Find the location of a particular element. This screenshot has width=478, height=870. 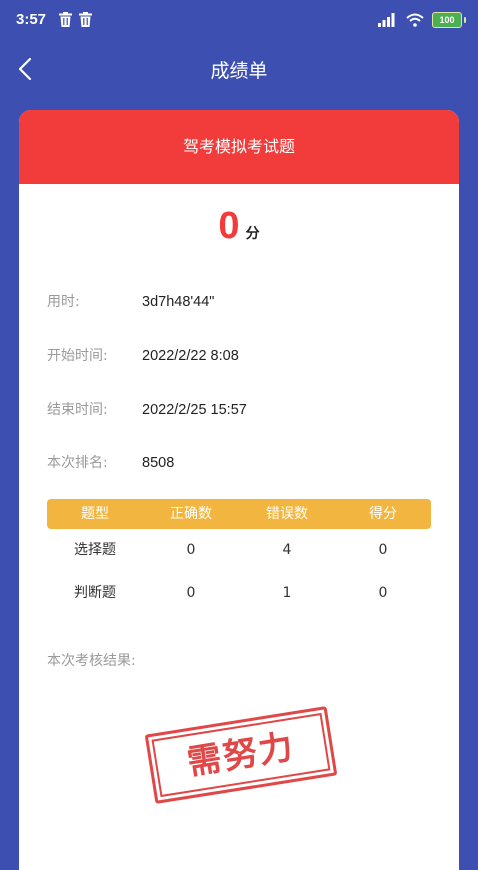

wifi-icon is located at coordinates (415, 20).